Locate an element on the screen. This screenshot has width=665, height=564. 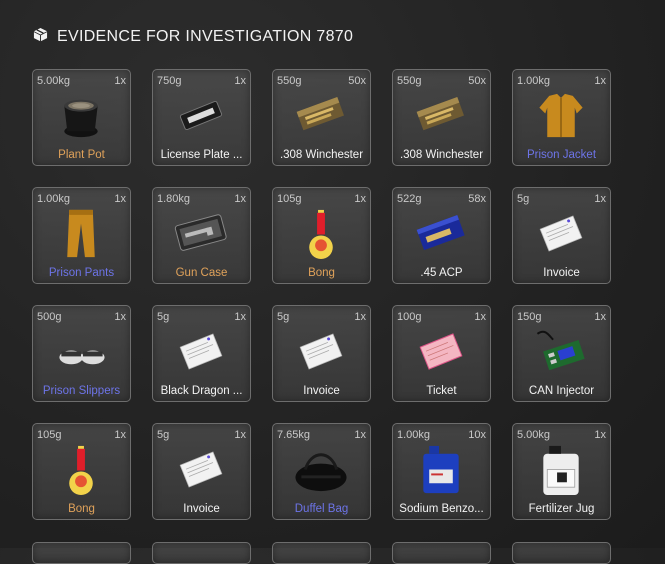
inventory-slot: 522g 58x .45 ACP is located at coordinates (441, 235).